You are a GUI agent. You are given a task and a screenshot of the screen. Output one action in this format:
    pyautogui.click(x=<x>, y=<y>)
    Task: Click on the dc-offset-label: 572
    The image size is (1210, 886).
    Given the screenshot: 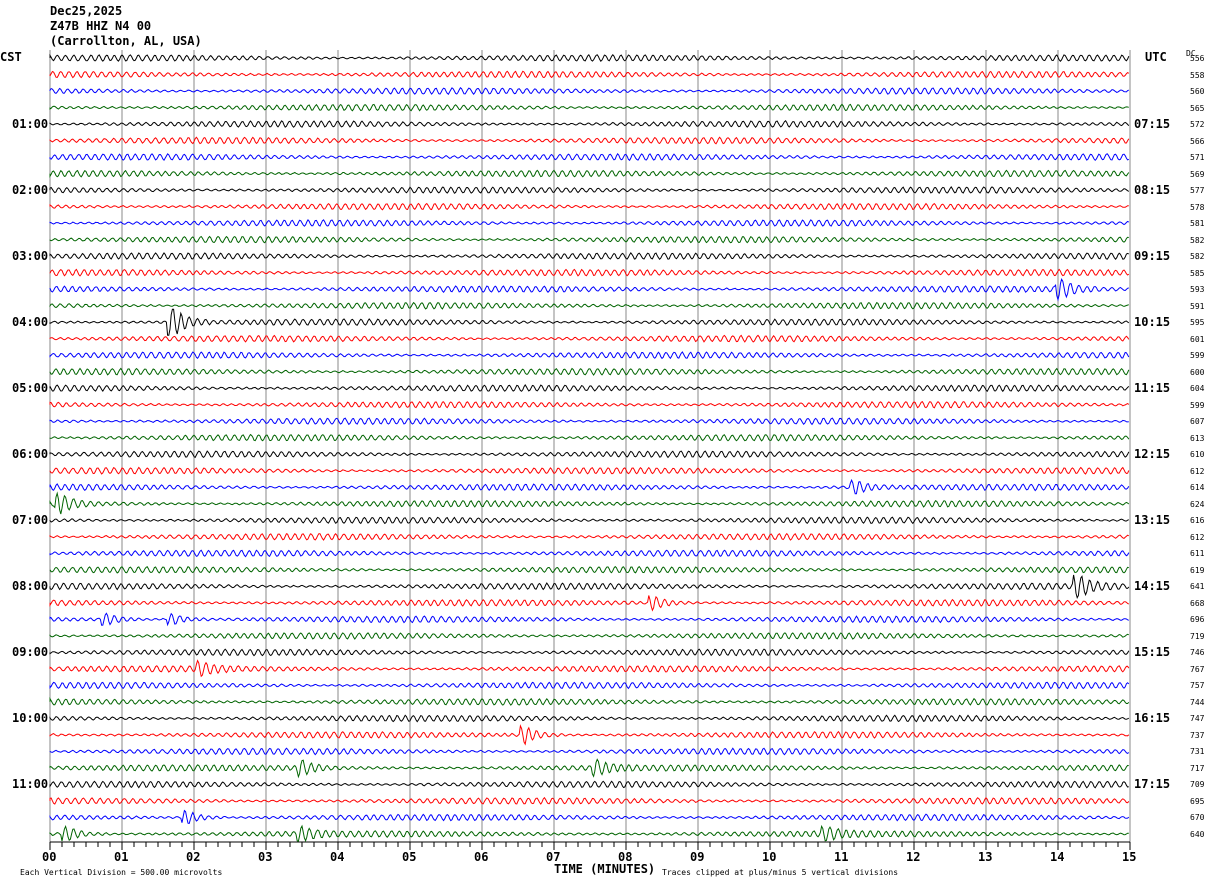 What is the action you would take?
    pyautogui.click(x=1197, y=125)
    